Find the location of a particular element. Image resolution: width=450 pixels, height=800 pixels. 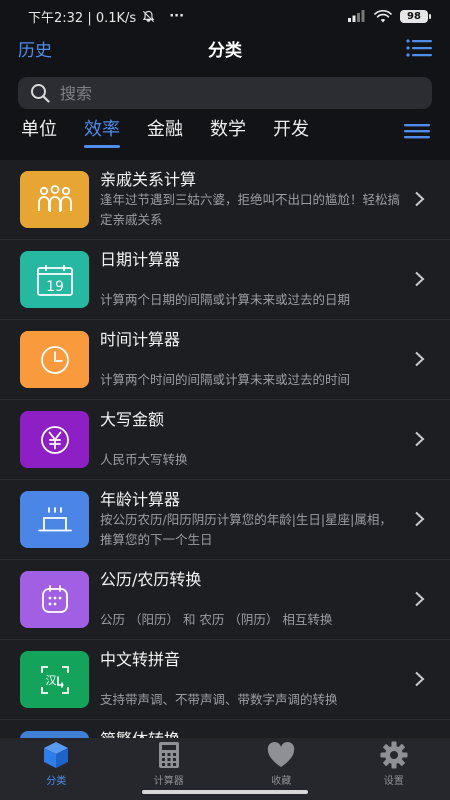

gear-icon is located at coordinates (394, 755).